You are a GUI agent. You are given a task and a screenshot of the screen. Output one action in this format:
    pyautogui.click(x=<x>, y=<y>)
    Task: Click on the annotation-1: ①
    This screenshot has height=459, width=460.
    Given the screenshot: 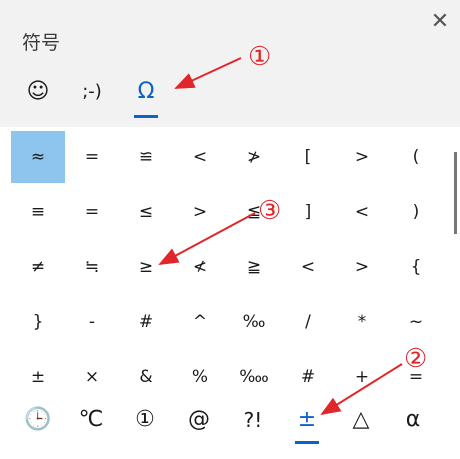 What is the action you would take?
    pyautogui.click(x=260, y=57)
    